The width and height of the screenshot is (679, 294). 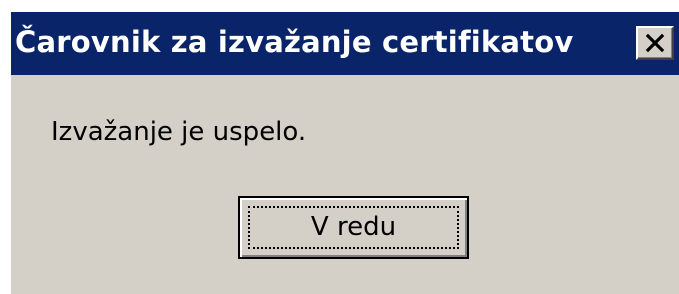 I want to click on ok-button-label: V redu, so click(x=353, y=227).